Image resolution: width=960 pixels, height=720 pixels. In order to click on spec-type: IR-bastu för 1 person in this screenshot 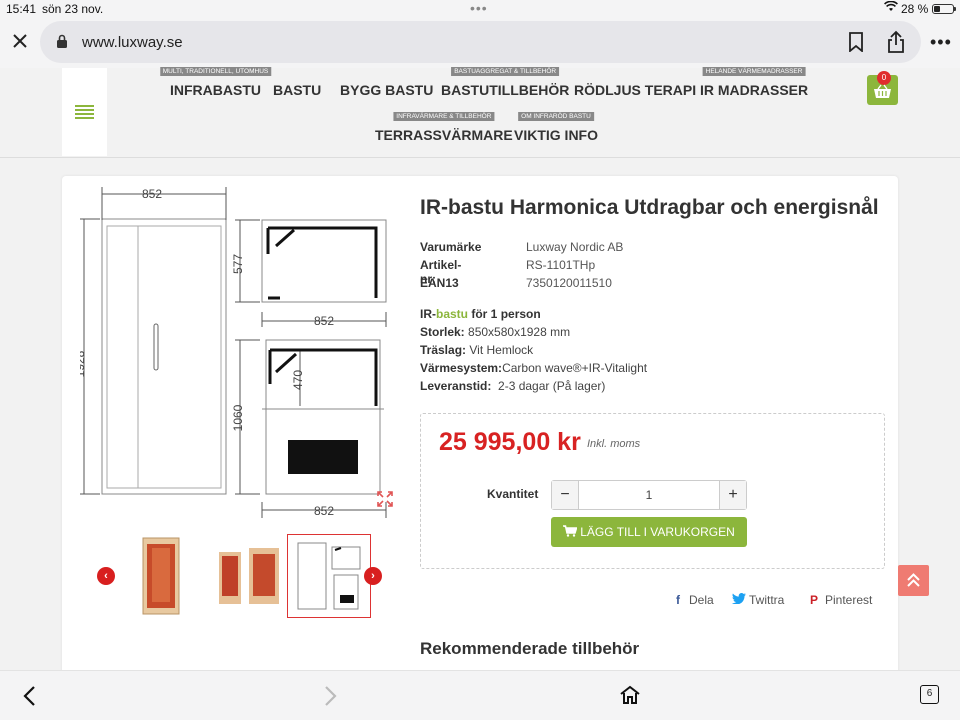, I will do `click(533, 316)`.